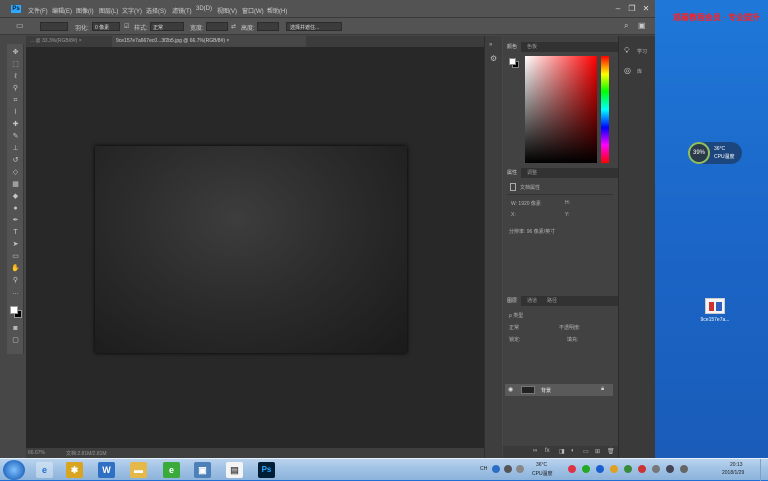 This screenshot has height=481, width=768. Describe the element at coordinates (15, 244) in the screenshot. I see `path-select-icon: ➤` at that location.